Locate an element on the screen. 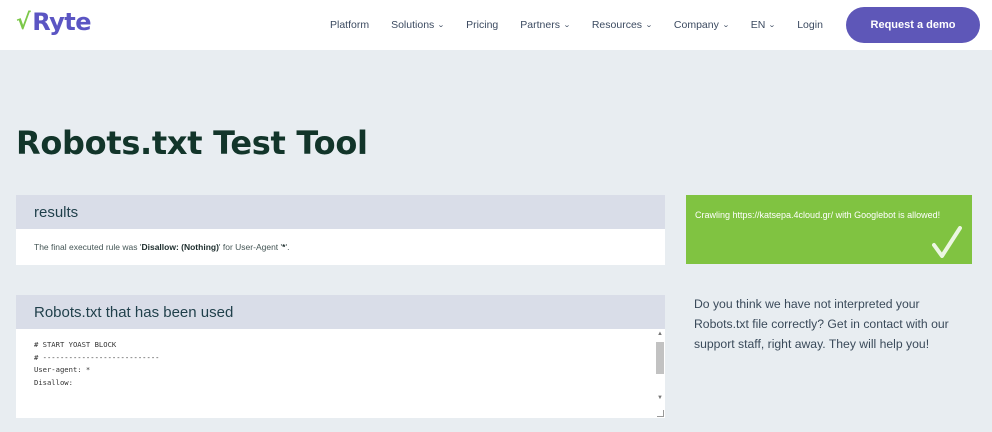  nav-item-company: Company ⌄ is located at coordinates (701, 25).